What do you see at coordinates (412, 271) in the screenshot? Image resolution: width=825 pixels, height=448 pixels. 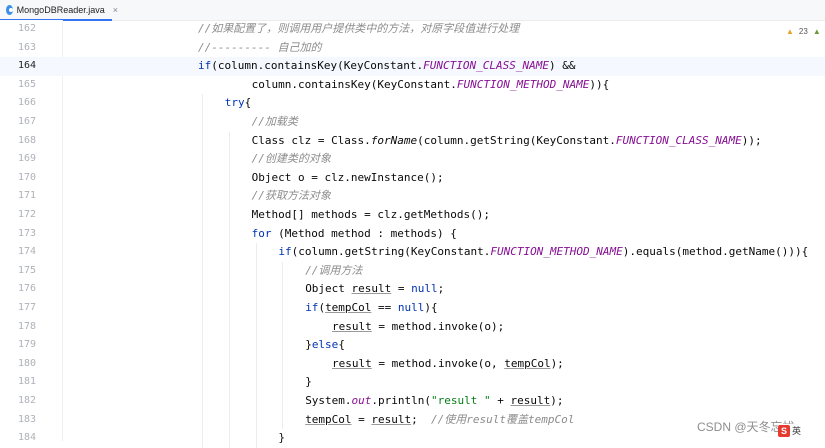 I see `code-line: 175 //调用方法` at bounding box center [412, 271].